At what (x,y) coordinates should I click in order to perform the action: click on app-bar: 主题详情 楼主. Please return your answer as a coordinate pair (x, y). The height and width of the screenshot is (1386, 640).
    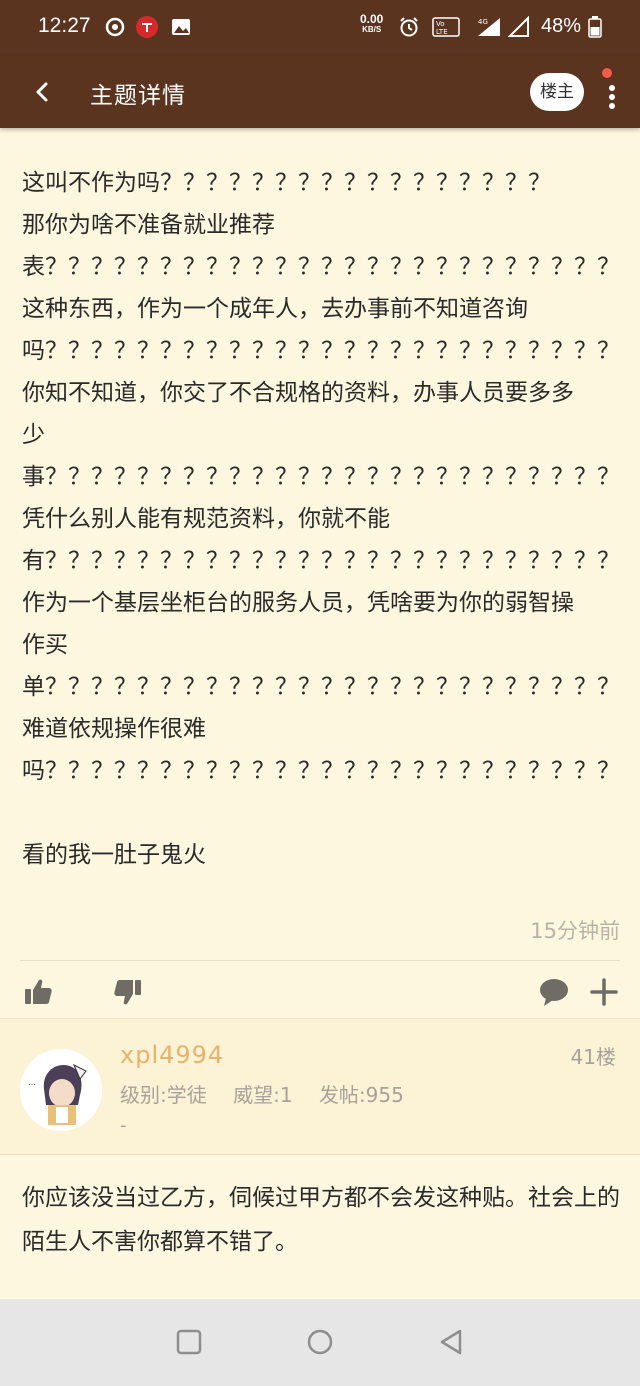
    Looking at the image, I should click on (320, 92).